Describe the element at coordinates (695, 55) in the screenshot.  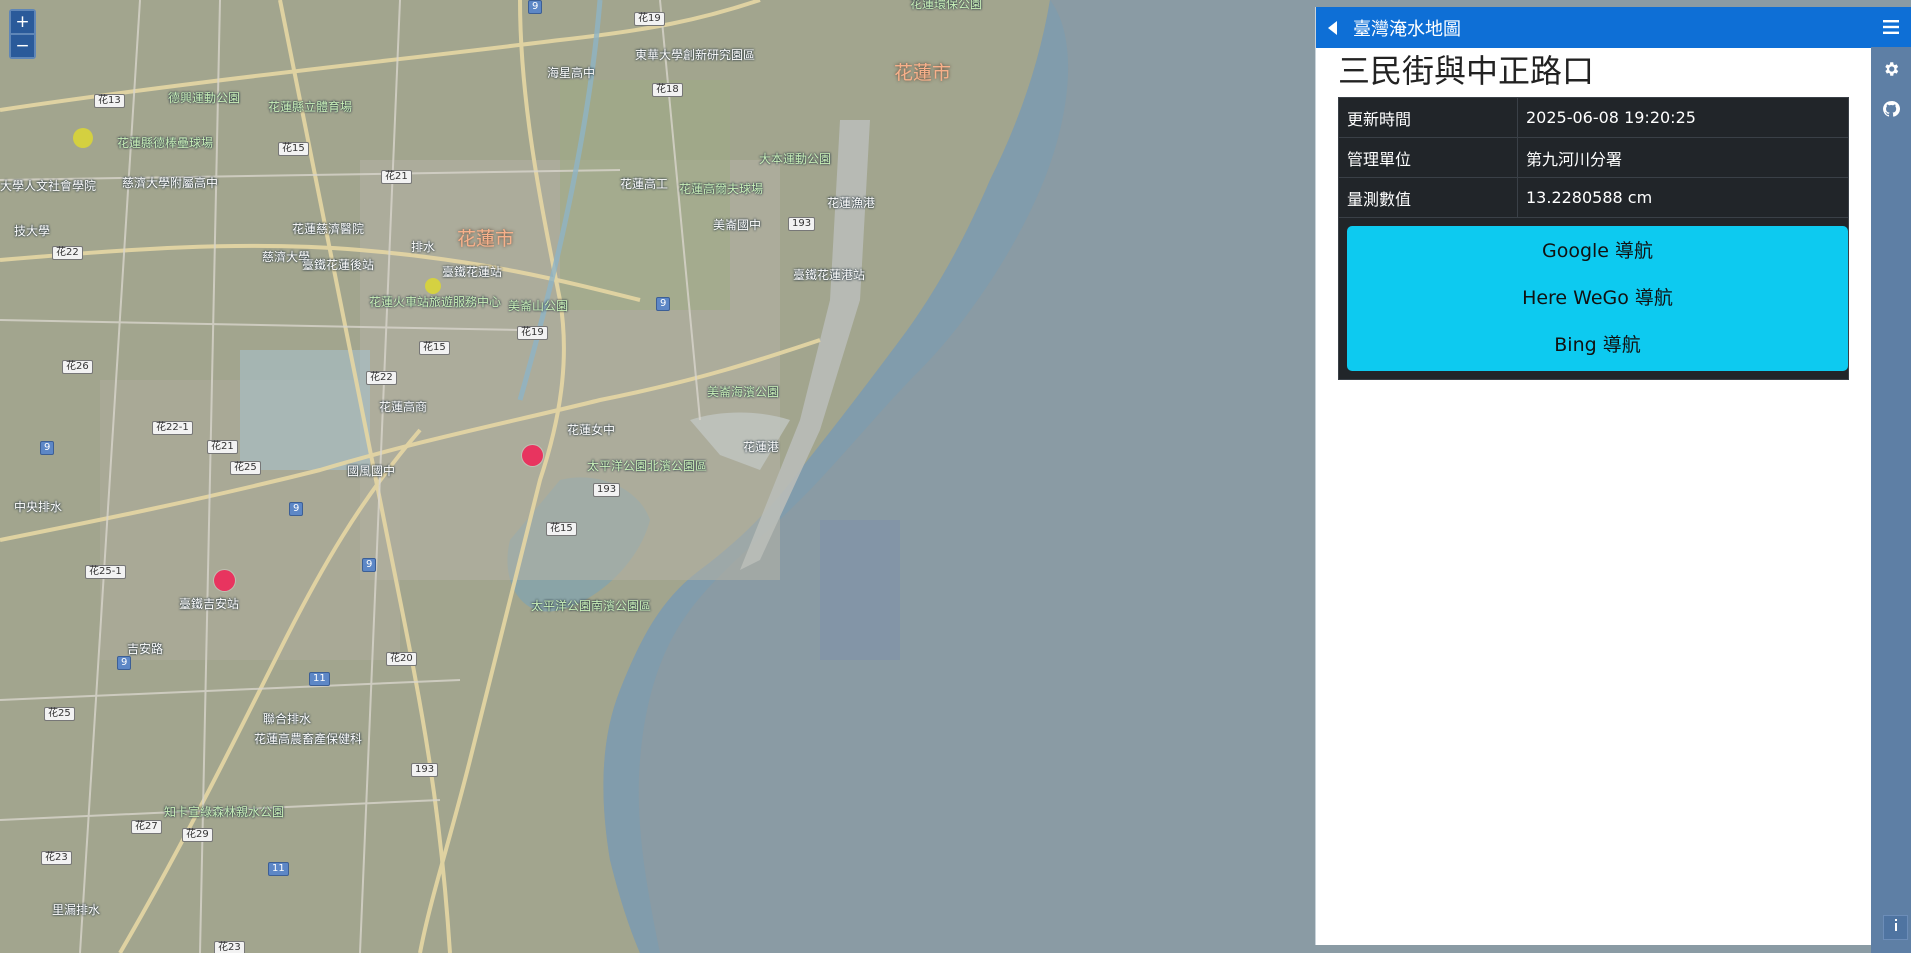
I see `map-label: 東華大學創新研究園區` at that location.